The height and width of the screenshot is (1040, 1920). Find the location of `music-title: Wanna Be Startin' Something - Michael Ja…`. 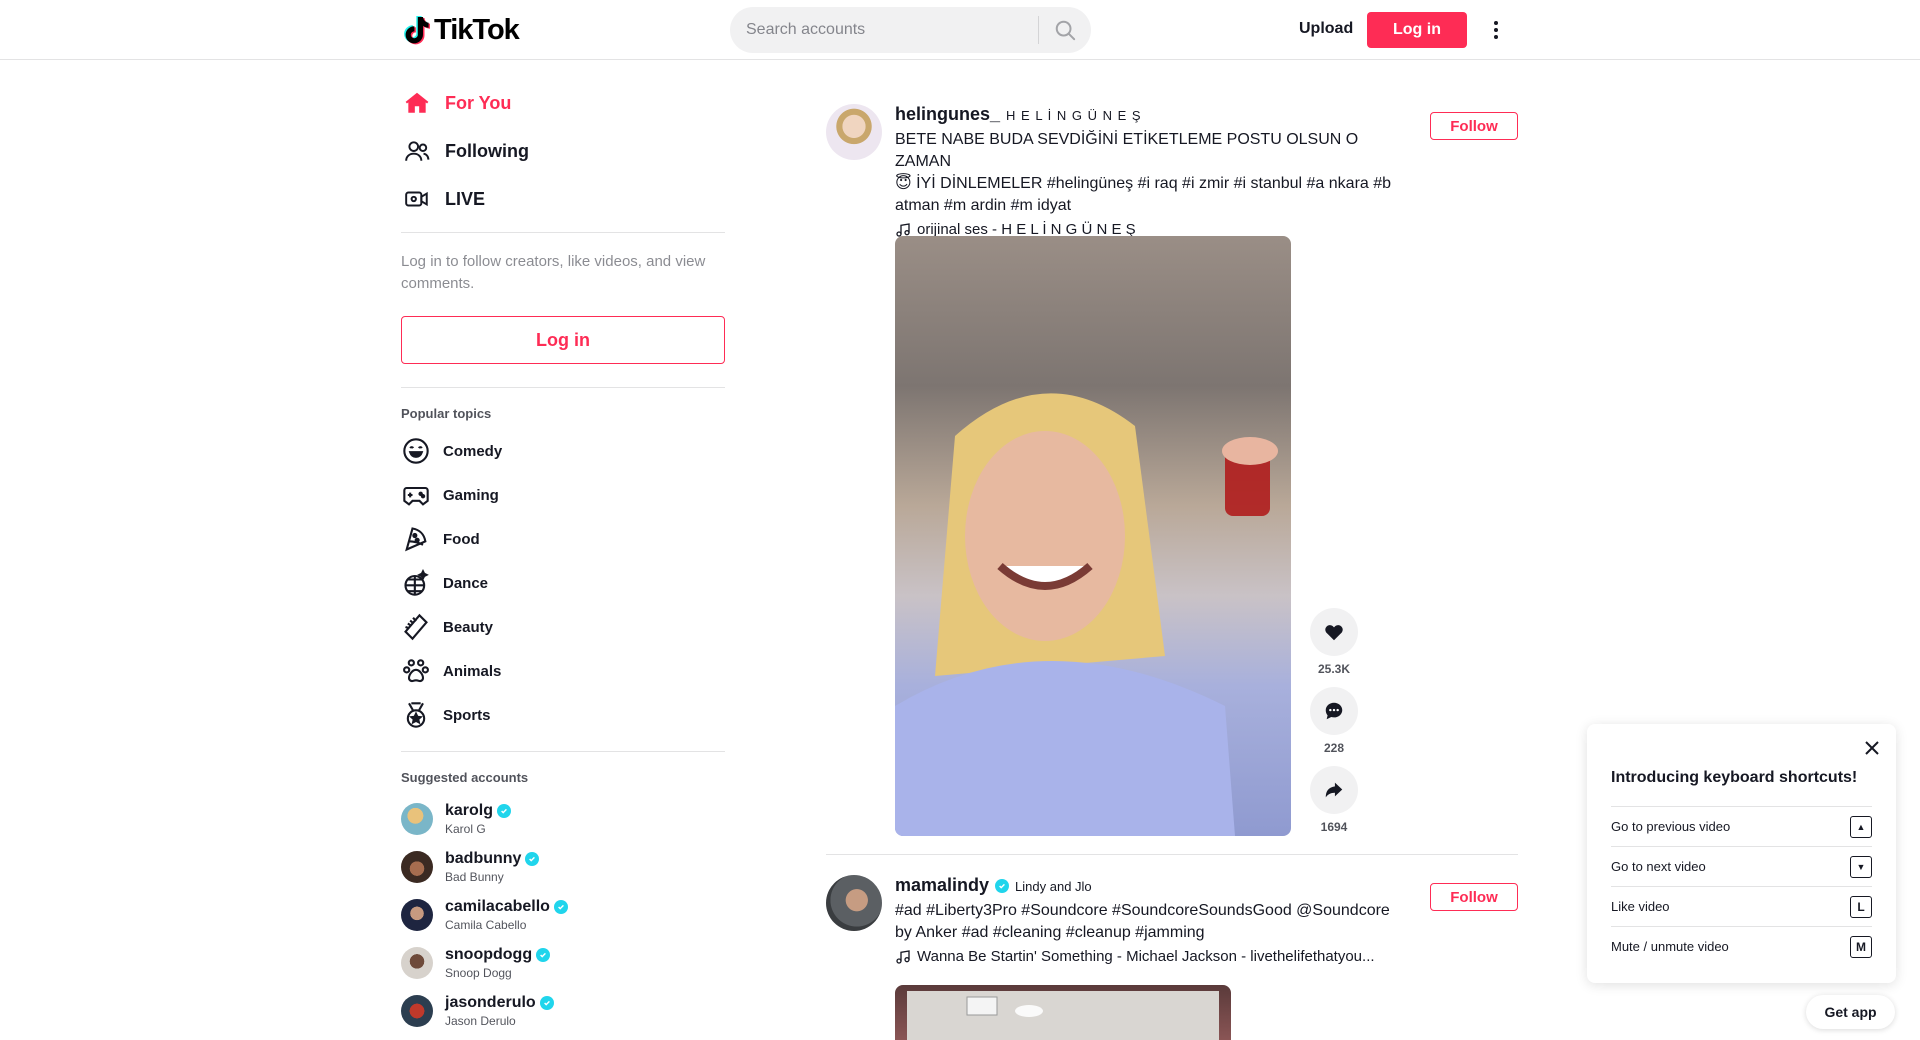

music-title: Wanna Be Startin' Something - Michael Ja… is located at coordinates (1146, 956).